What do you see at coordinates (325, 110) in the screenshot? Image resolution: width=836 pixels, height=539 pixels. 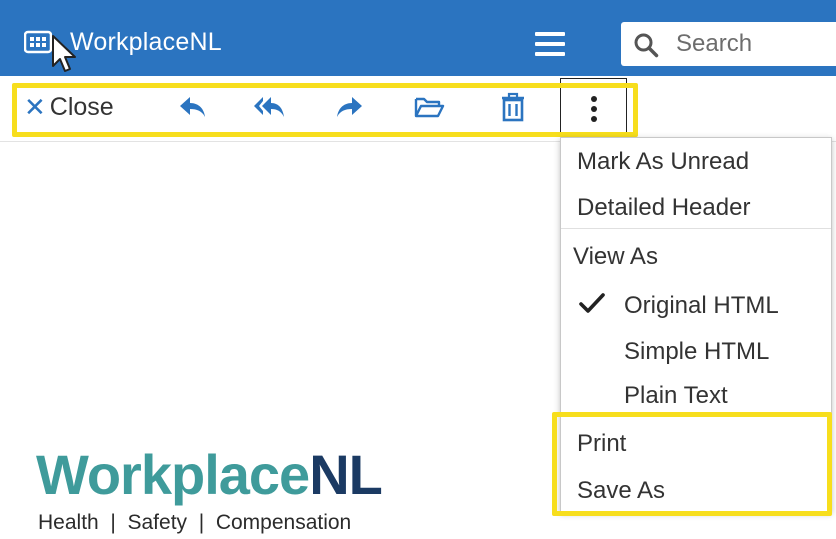 I see `toolbar-highlight` at bounding box center [325, 110].